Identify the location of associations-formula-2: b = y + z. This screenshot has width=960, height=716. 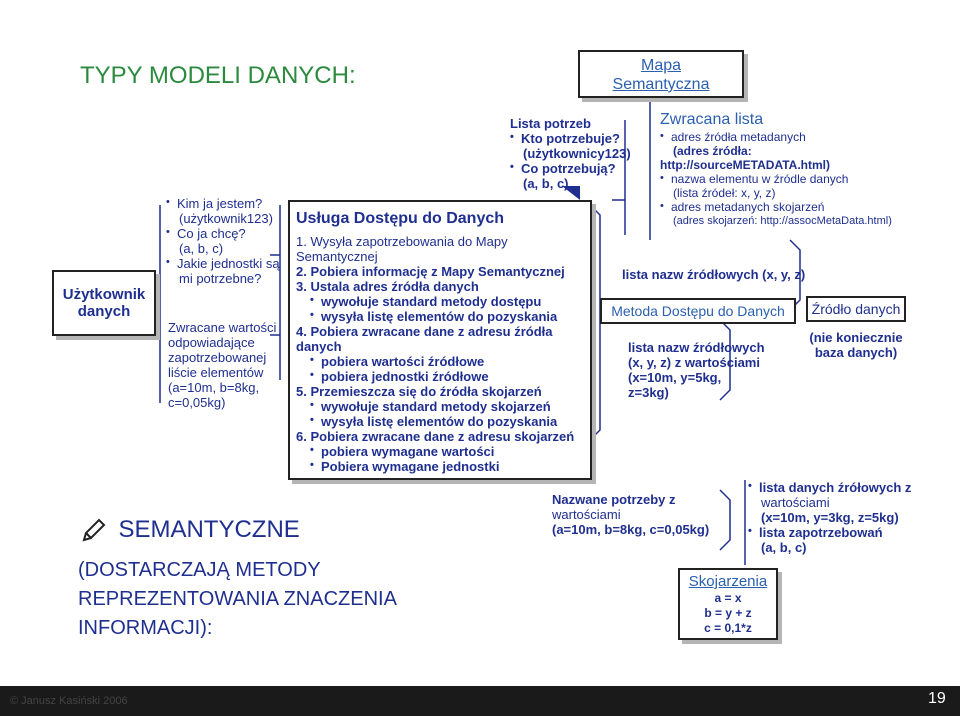
(728, 613).